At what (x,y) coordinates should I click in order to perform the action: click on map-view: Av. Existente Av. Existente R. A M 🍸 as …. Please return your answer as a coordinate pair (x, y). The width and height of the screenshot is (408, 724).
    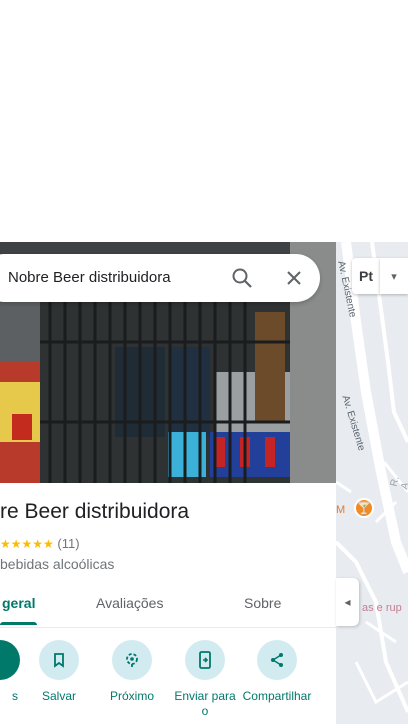
    Looking at the image, I should click on (372, 483).